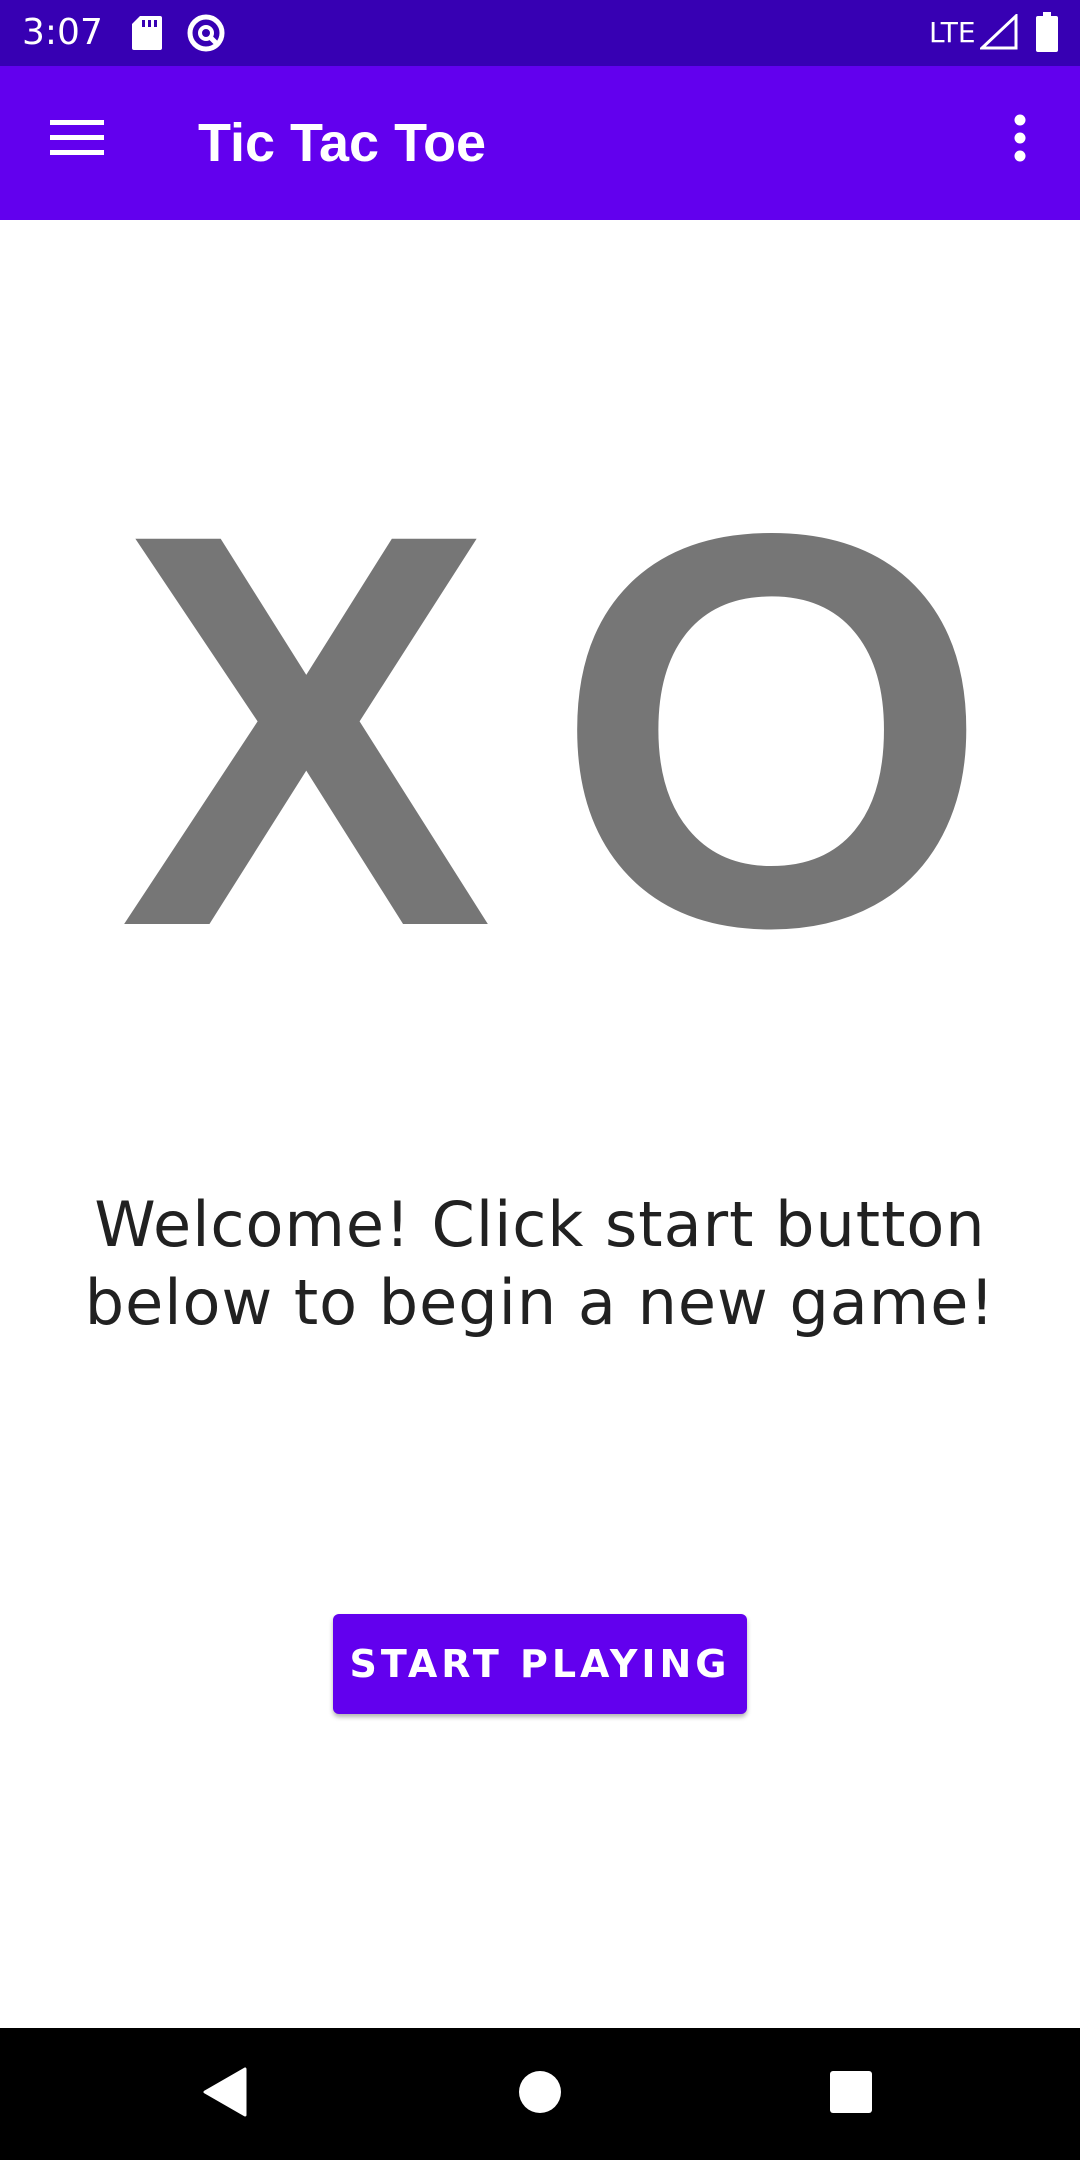 The image size is (1080, 2160). Describe the element at coordinates (772, 720) in the screenshot. I see `logo-o: O` at that location.